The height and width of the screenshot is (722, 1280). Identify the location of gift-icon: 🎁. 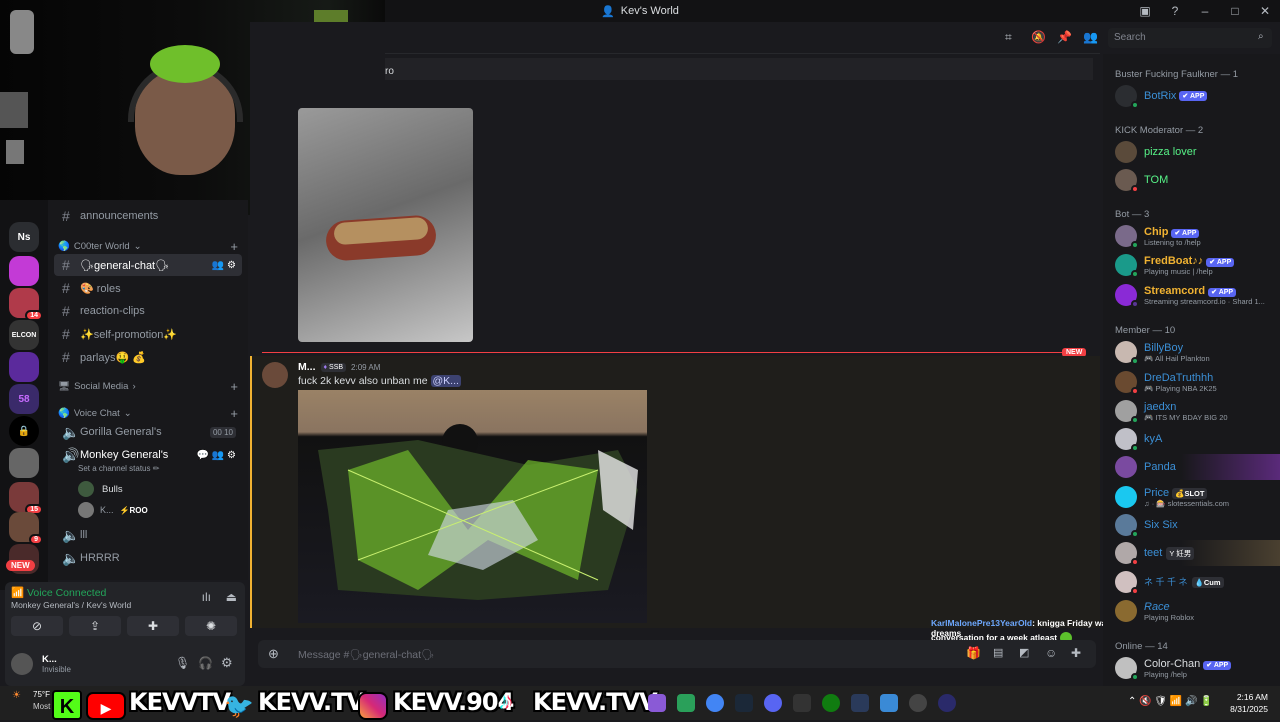
(973, 653).